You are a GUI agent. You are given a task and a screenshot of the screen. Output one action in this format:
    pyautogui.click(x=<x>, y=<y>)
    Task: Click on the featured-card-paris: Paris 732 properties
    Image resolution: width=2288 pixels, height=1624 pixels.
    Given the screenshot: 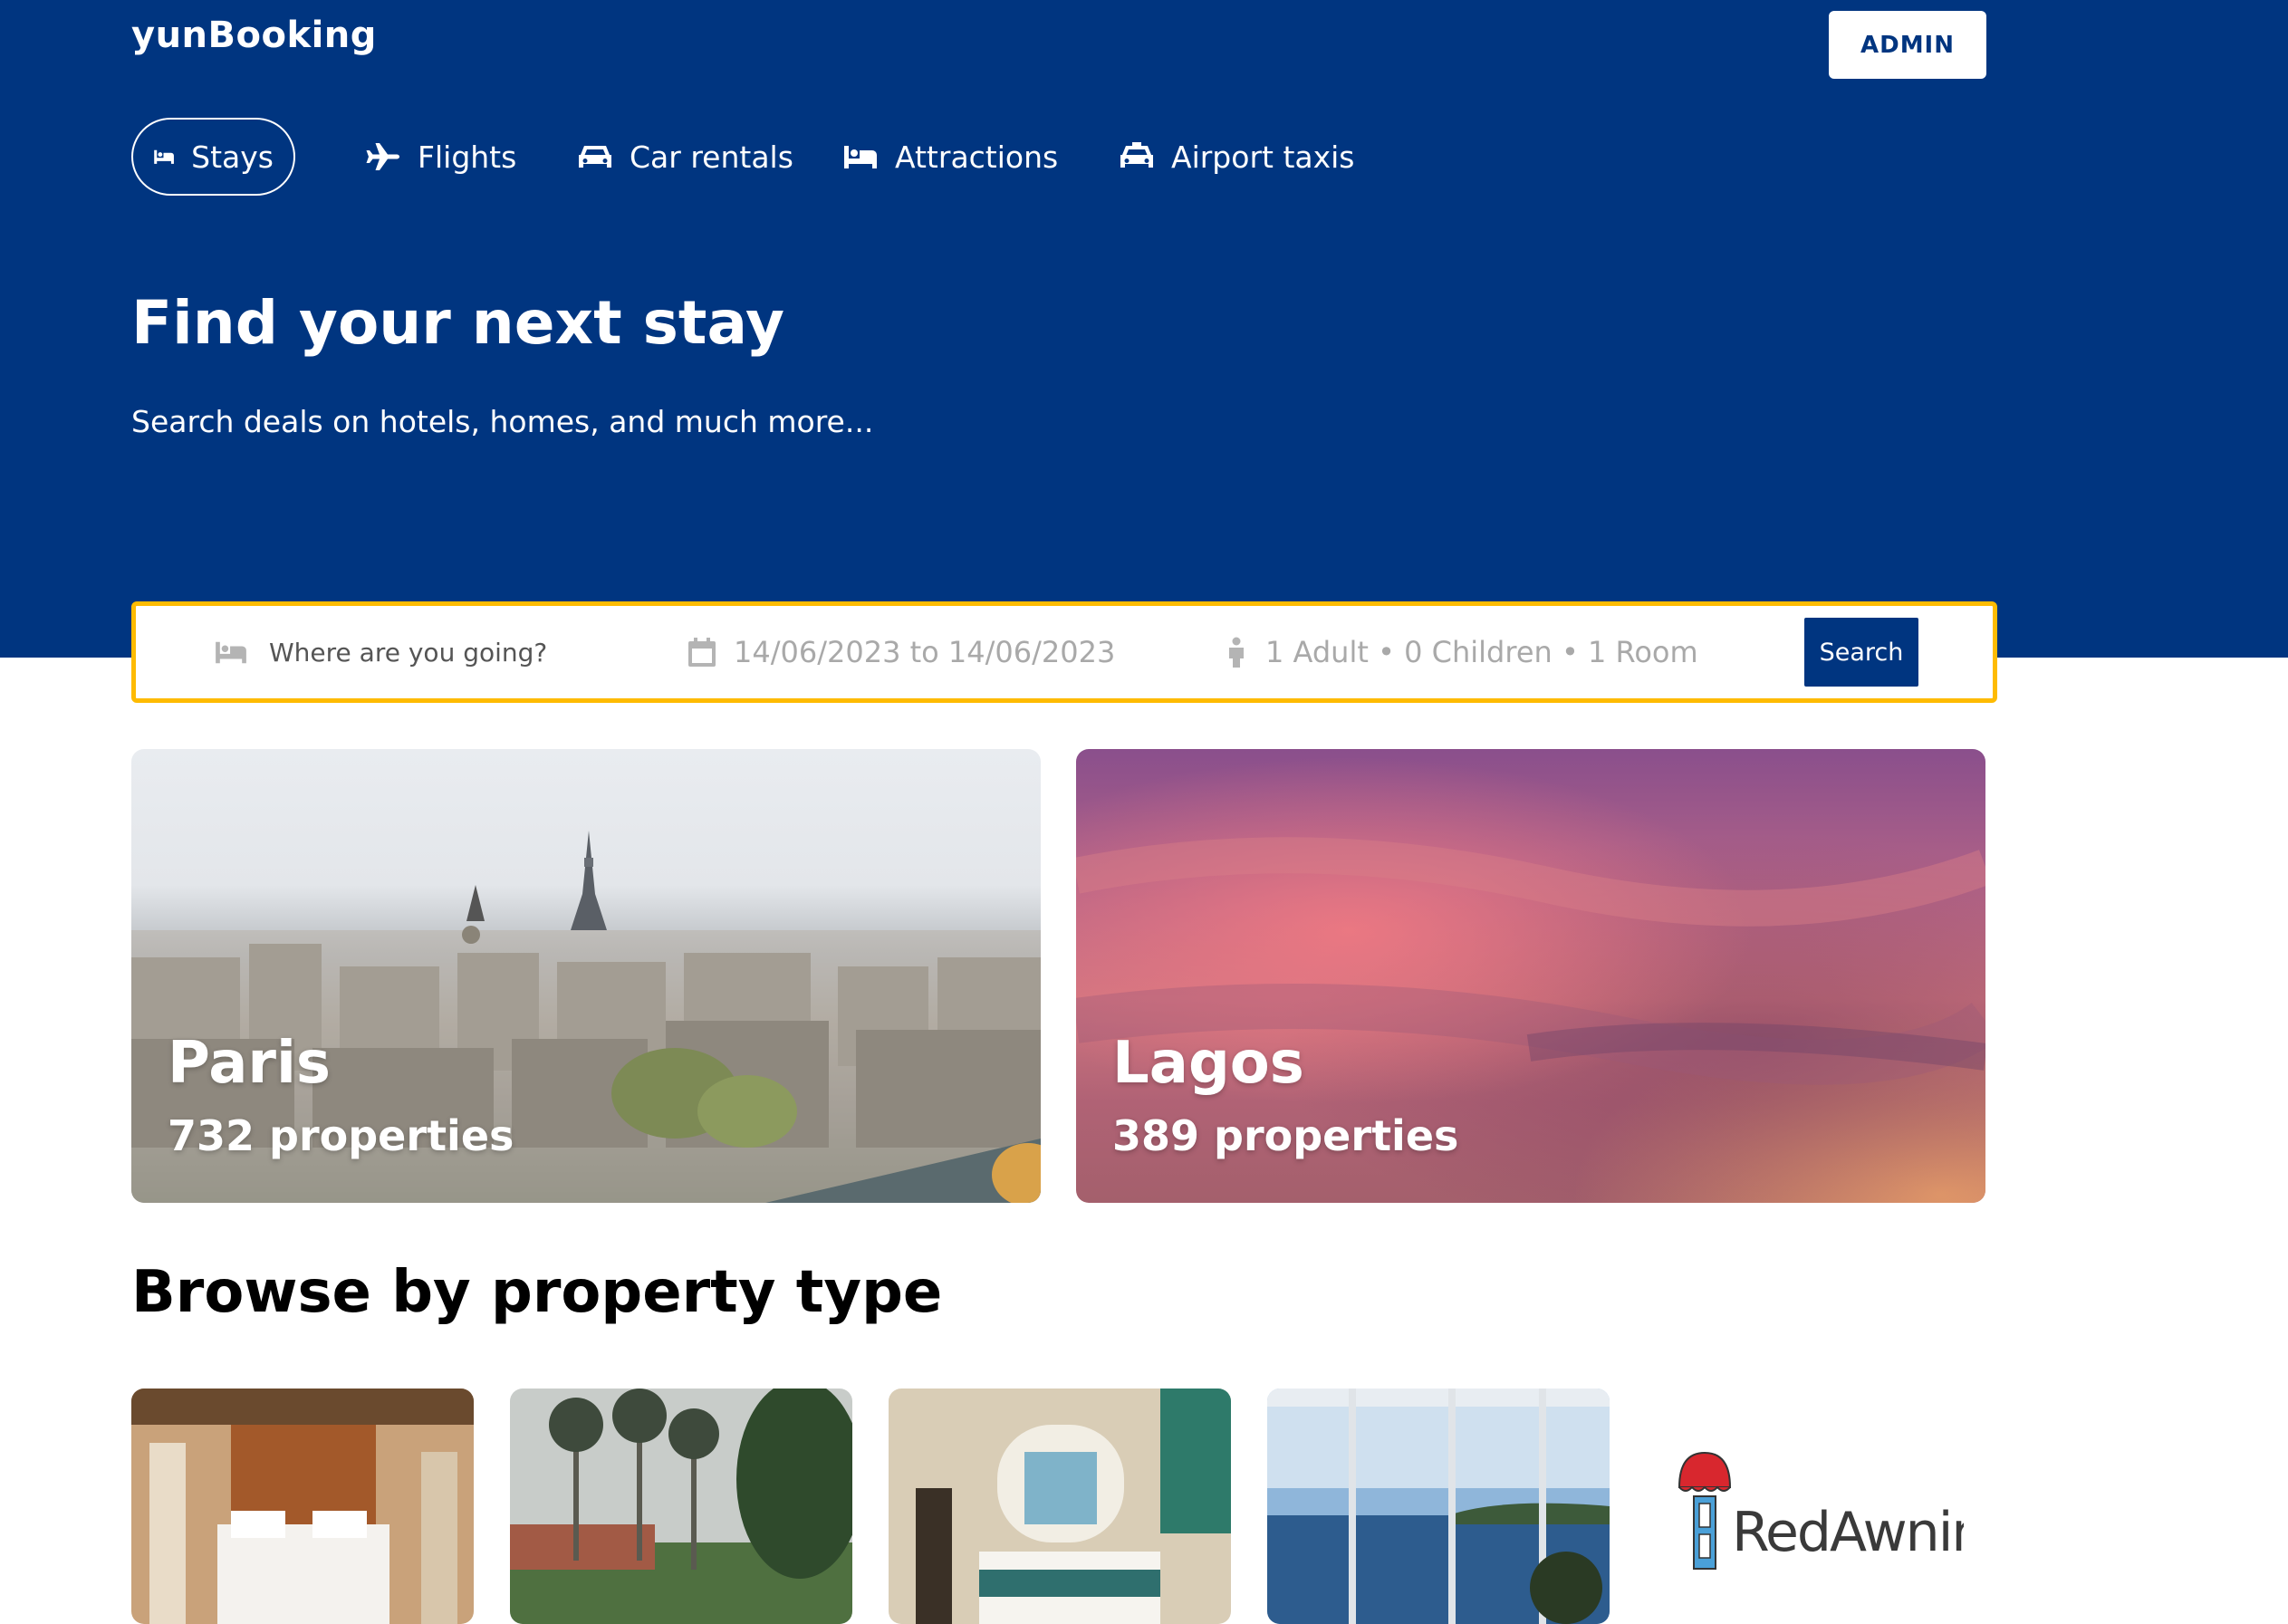 What is the action you would take?
    pyautogui.click(x=586, y=976)
    